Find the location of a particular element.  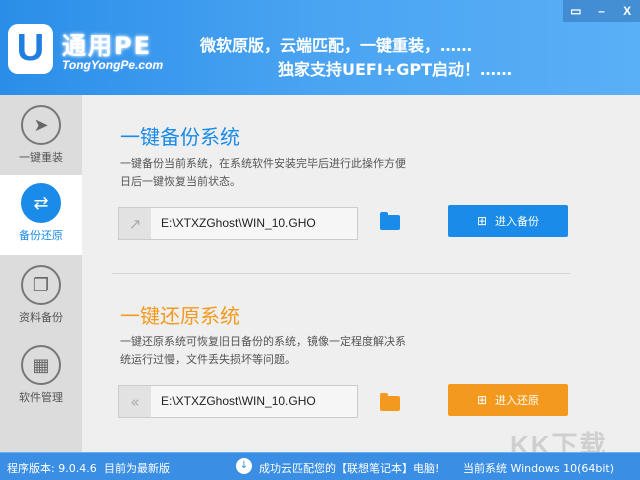

restore-title: 一键还原系统 is located at coordinates (180, 316).